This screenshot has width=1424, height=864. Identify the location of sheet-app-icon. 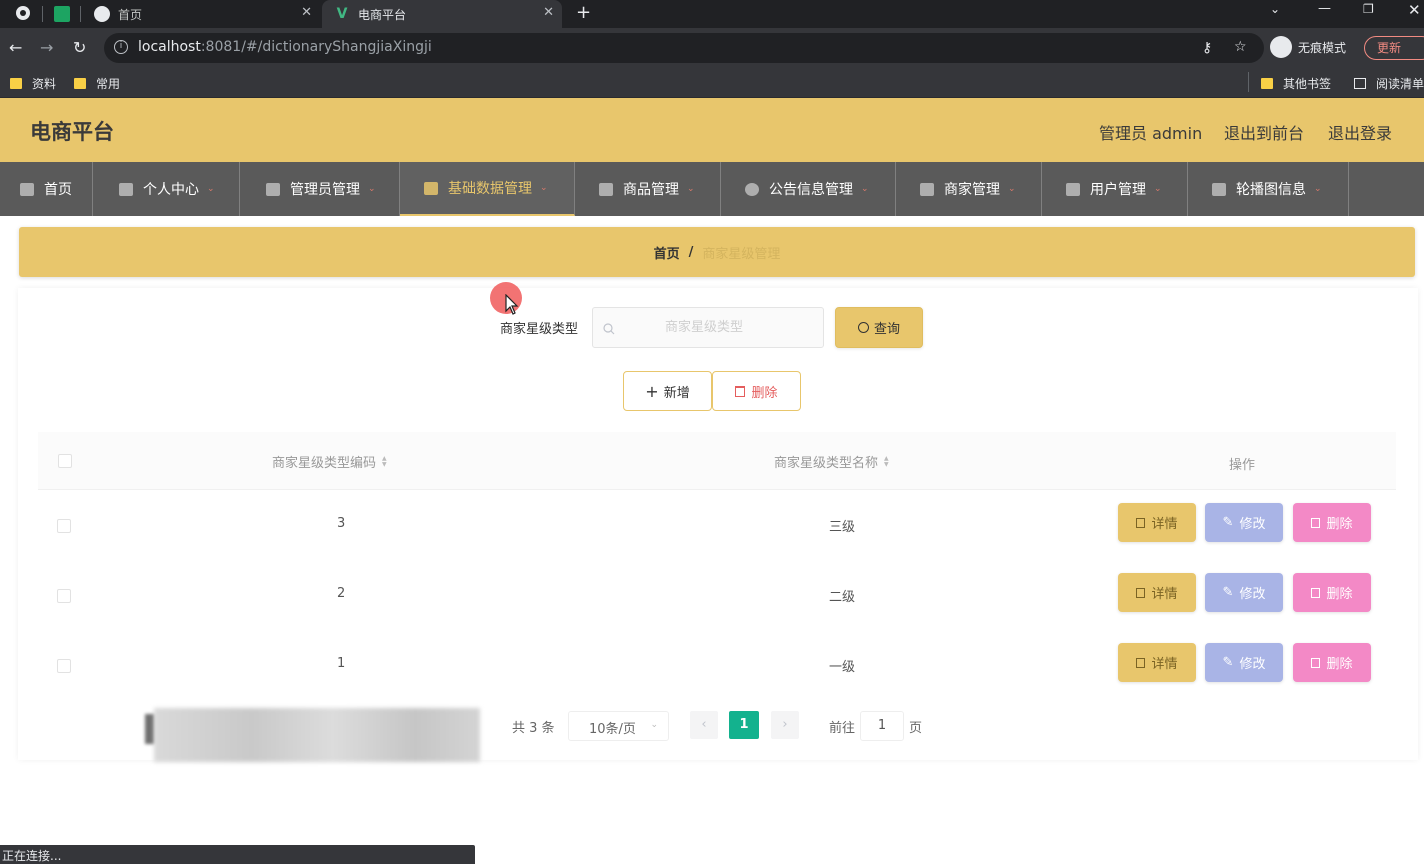
(62, 14).